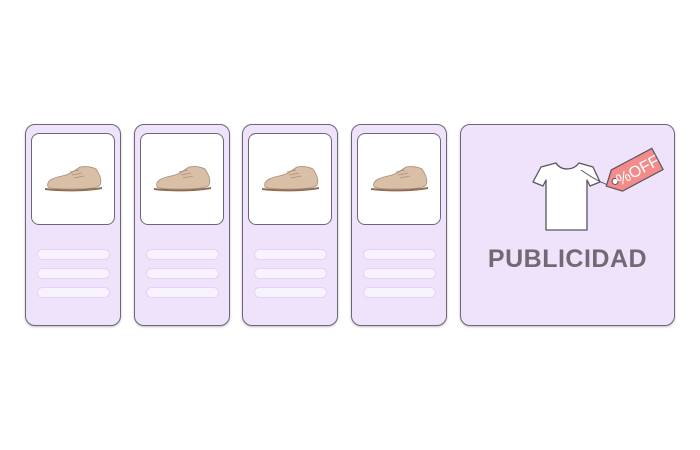 The width and height of the screenshot is (700, 450). Describe the element at coordinates (566, 196) in the screenshot. I see `tshirt-icon` at that location.